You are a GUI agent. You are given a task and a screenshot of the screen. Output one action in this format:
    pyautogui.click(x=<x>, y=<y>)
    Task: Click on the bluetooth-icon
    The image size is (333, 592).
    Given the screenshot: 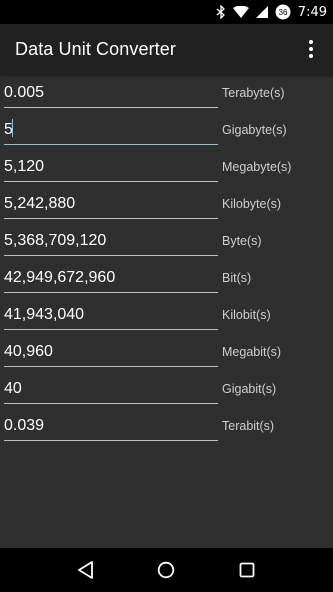 What is the action you would take?
    pyautogui.click(x=221, y=12)
    